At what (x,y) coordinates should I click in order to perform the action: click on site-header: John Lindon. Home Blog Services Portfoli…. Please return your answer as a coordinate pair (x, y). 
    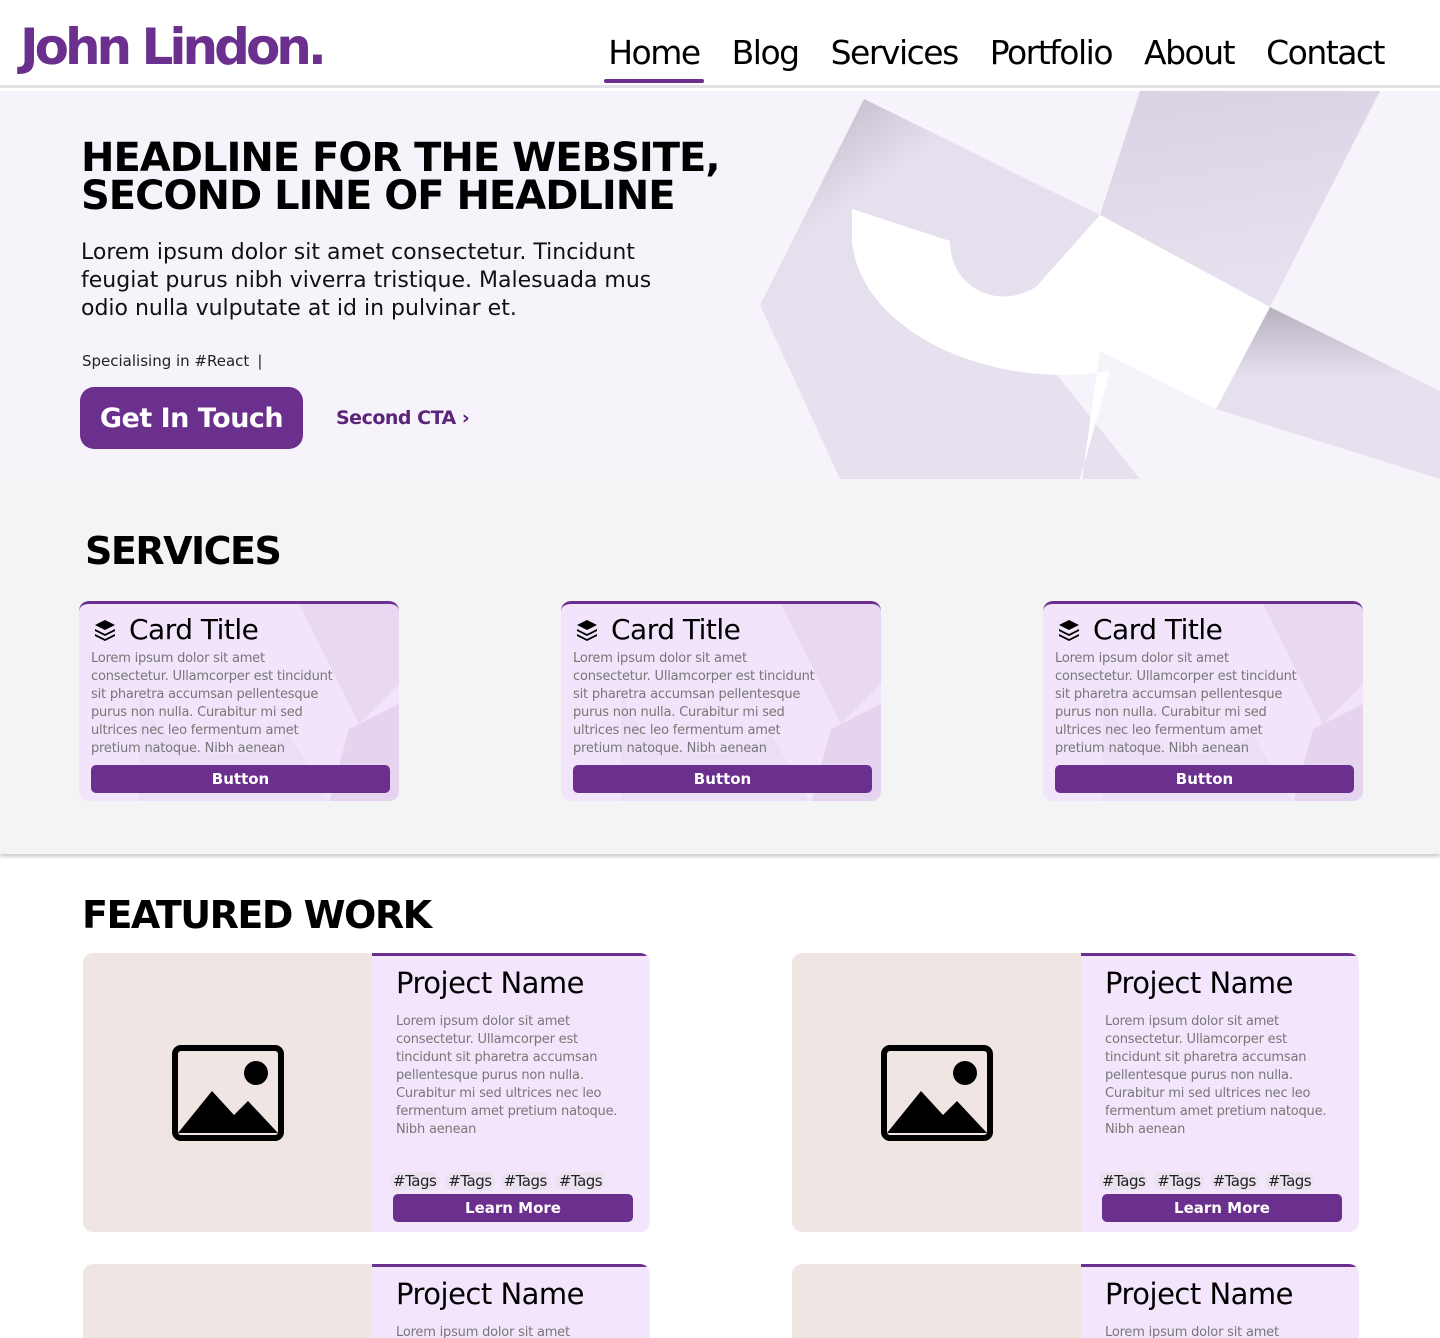
    Looking at the image, I should click on (720, 44).